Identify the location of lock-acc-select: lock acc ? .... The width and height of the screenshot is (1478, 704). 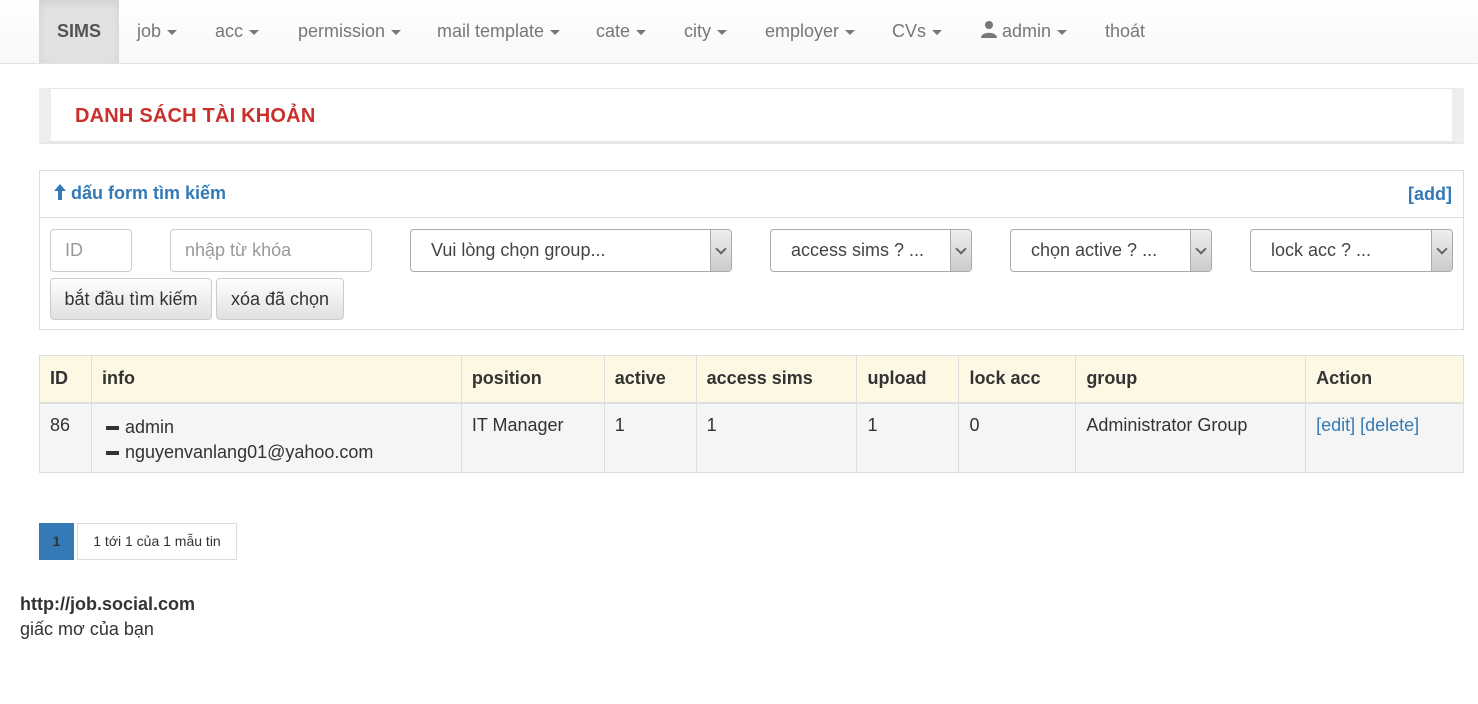
(1351, 250).